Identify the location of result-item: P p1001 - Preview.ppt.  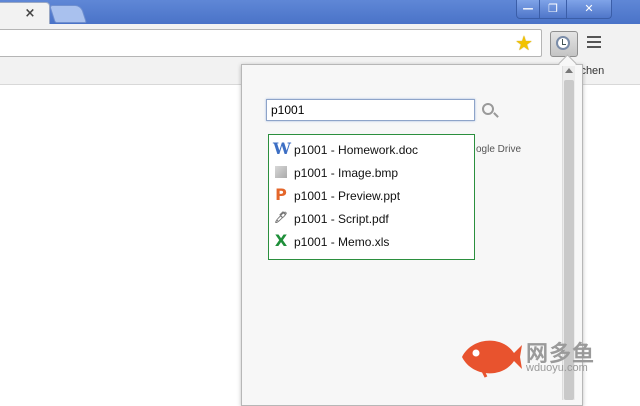
(372, 196).